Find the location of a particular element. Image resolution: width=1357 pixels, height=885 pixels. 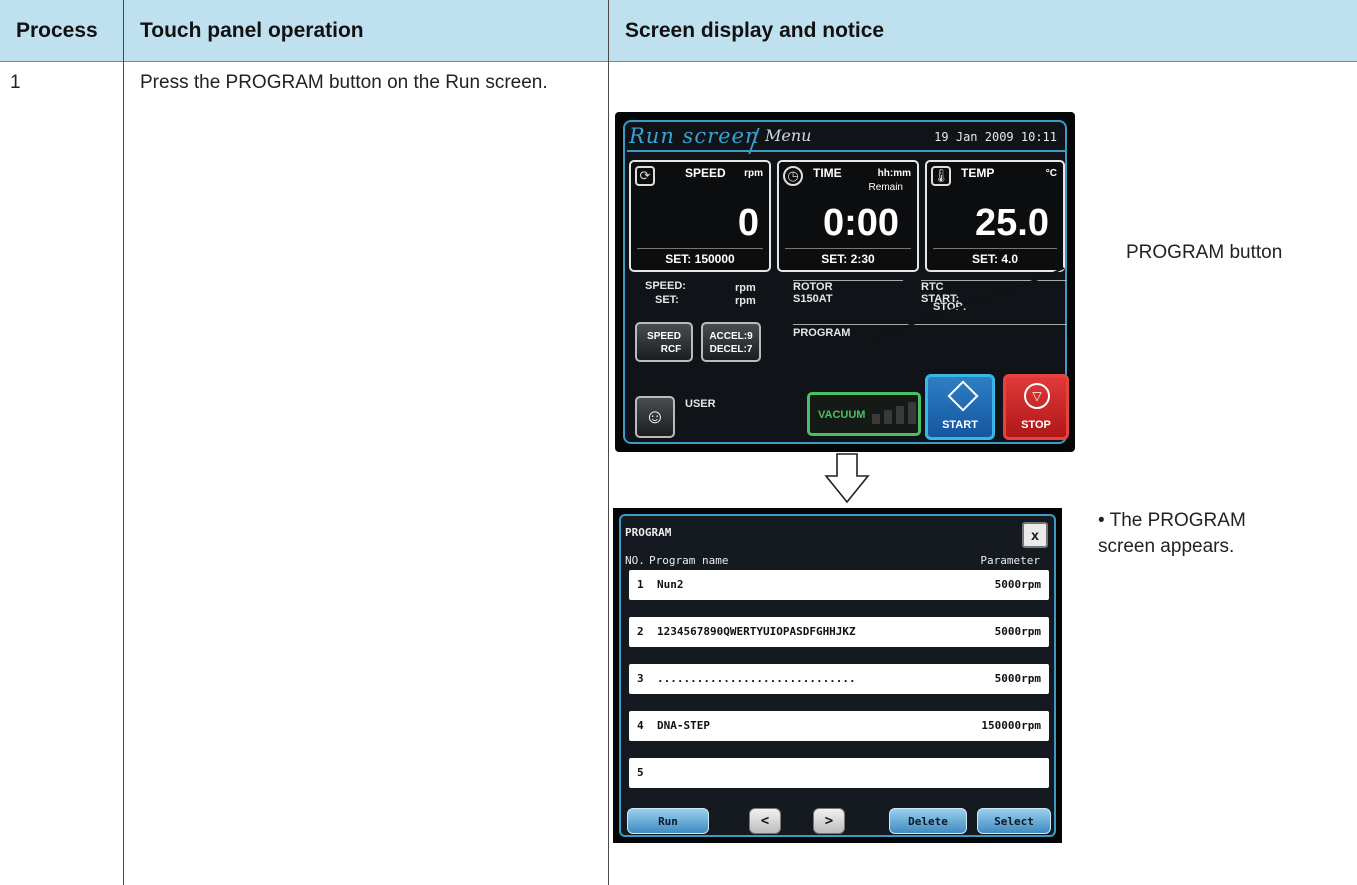

row-parameter: 150000rpm is located at coordinates (1011, 725).